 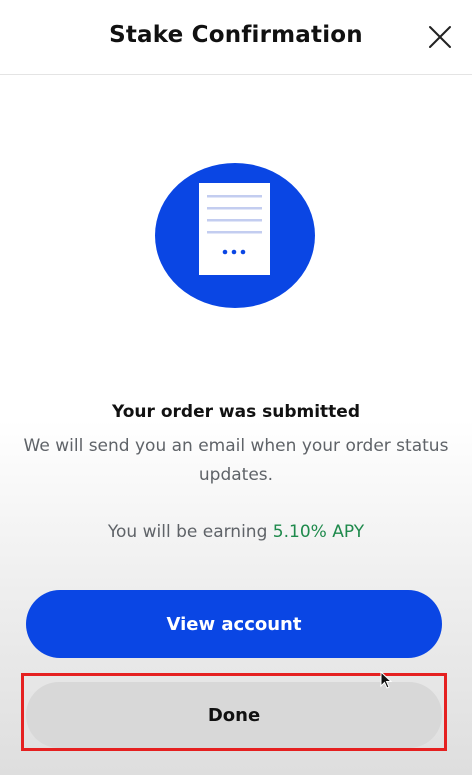 I want to click on mouse-pointer-icon, so click(x=387, y=680).